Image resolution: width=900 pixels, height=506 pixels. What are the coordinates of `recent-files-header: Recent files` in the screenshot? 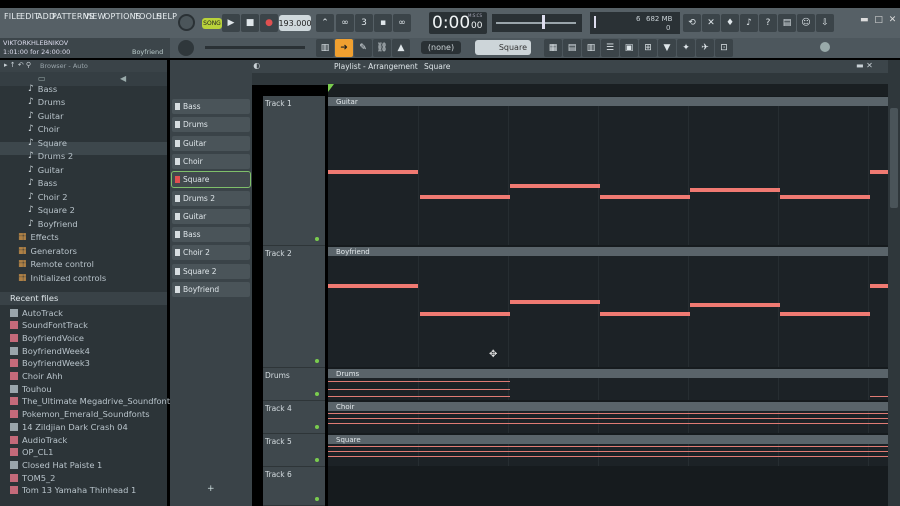 It's located at (83, 298).